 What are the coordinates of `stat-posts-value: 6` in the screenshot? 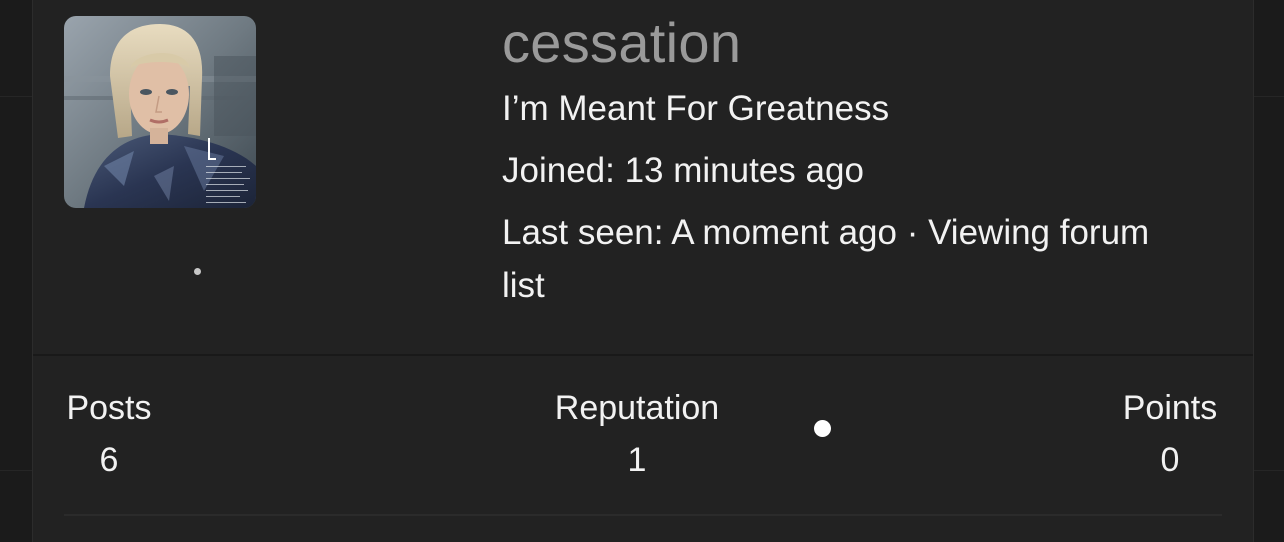 It's located at (109, 460).